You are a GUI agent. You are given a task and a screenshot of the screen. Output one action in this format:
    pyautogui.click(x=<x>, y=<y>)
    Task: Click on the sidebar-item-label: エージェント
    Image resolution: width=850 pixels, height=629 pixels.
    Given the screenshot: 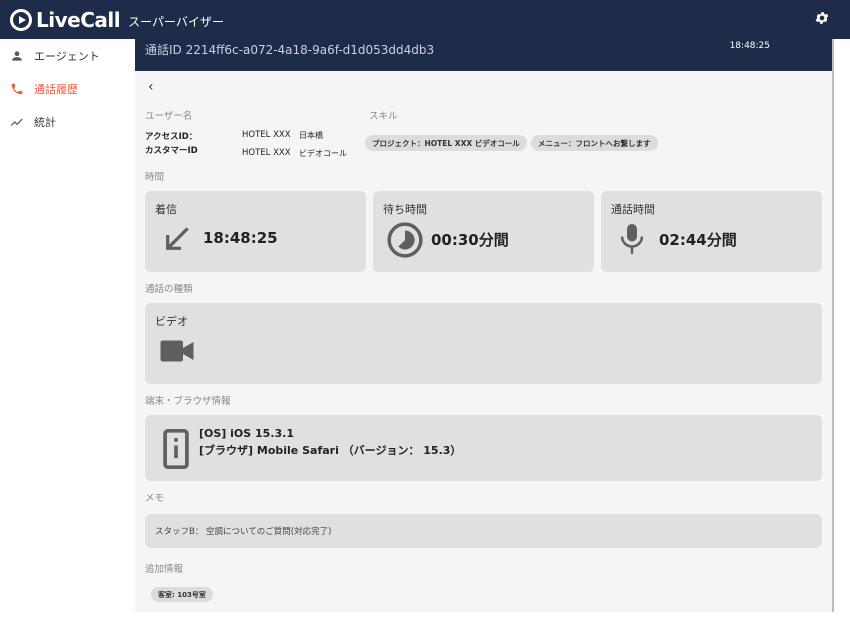 What is the action you would take?
    pyautogui.click(x=67, y=56)
    